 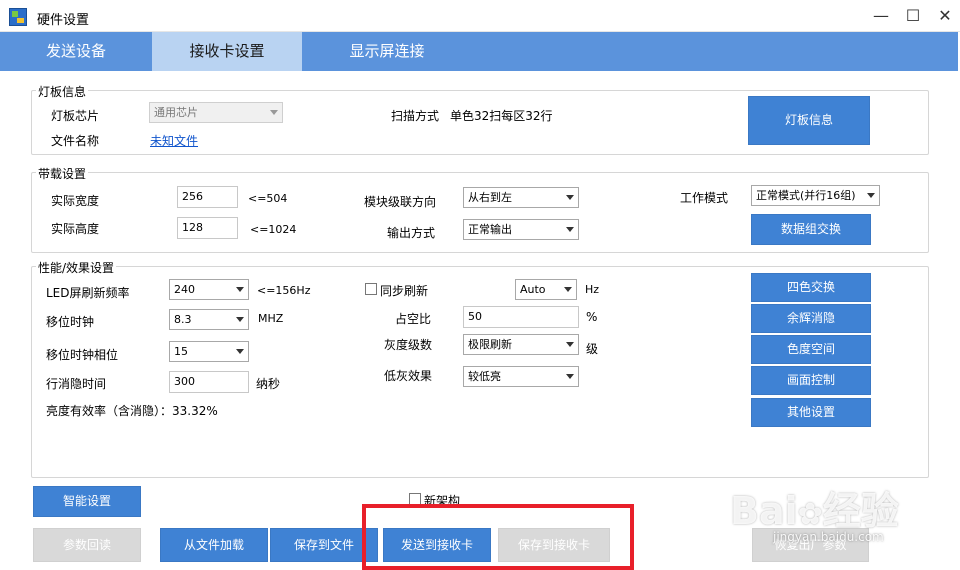 What do you see at coordinates (809, 120) in the screenshot?
I see `board-info-button: 灯板信息` at bounding box center [809, 120].